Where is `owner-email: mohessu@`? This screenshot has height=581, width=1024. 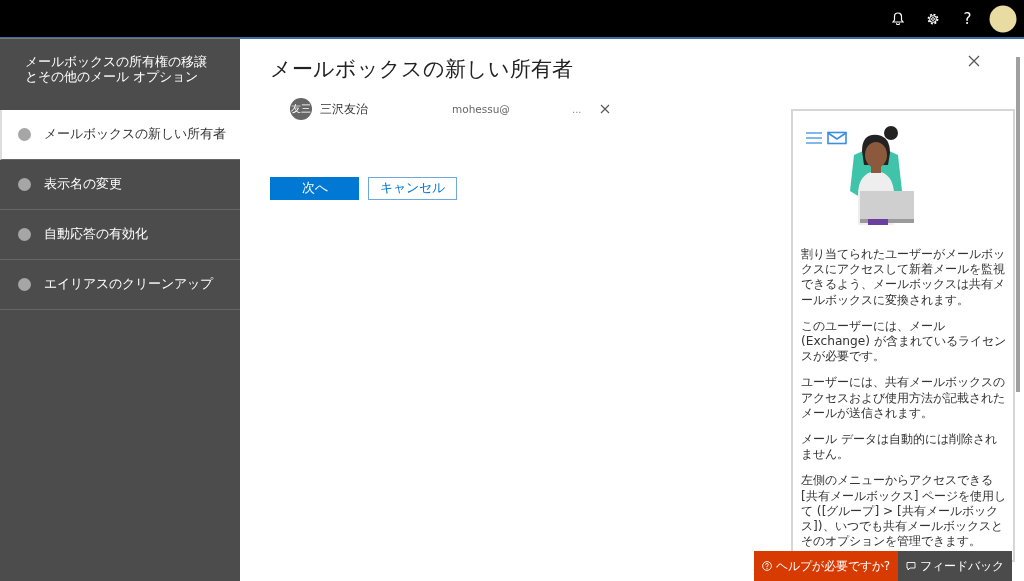 owner-email: mohessu@ is located at coordinates (481, 109).